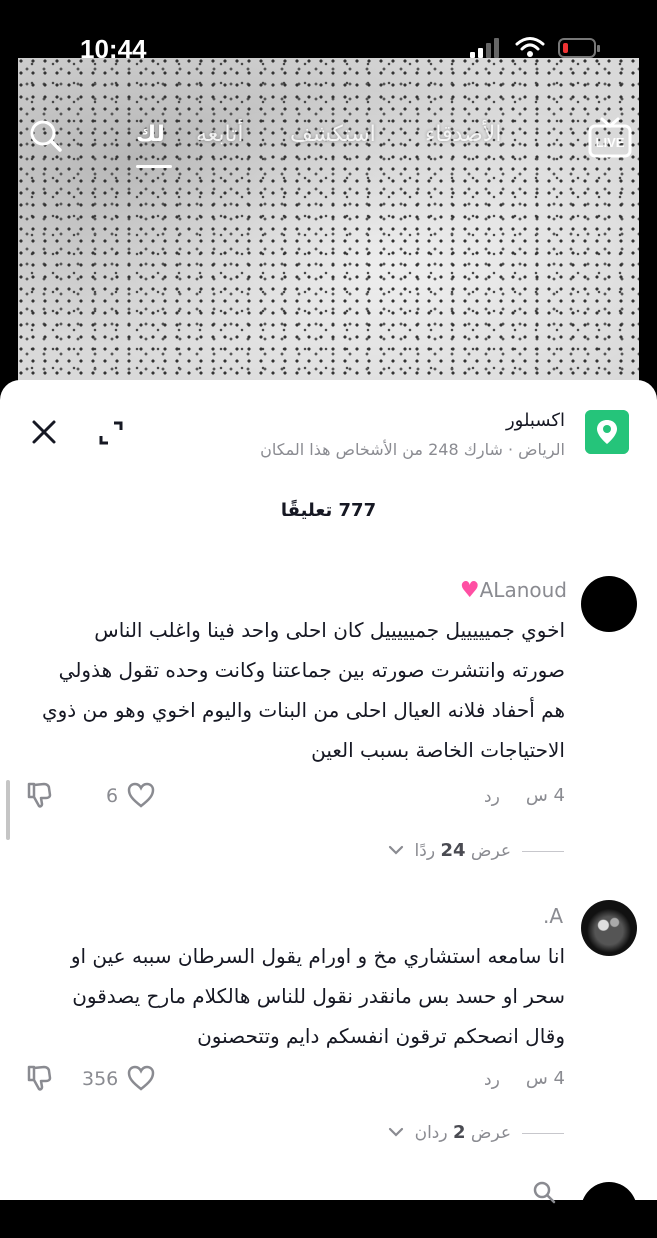 Image resolution: width=657 pixels, height=1238 pixels. What do you see at coordinates (579, 48) in the screenshot?
I see `battery-icon` at bounding box center [579, 48].